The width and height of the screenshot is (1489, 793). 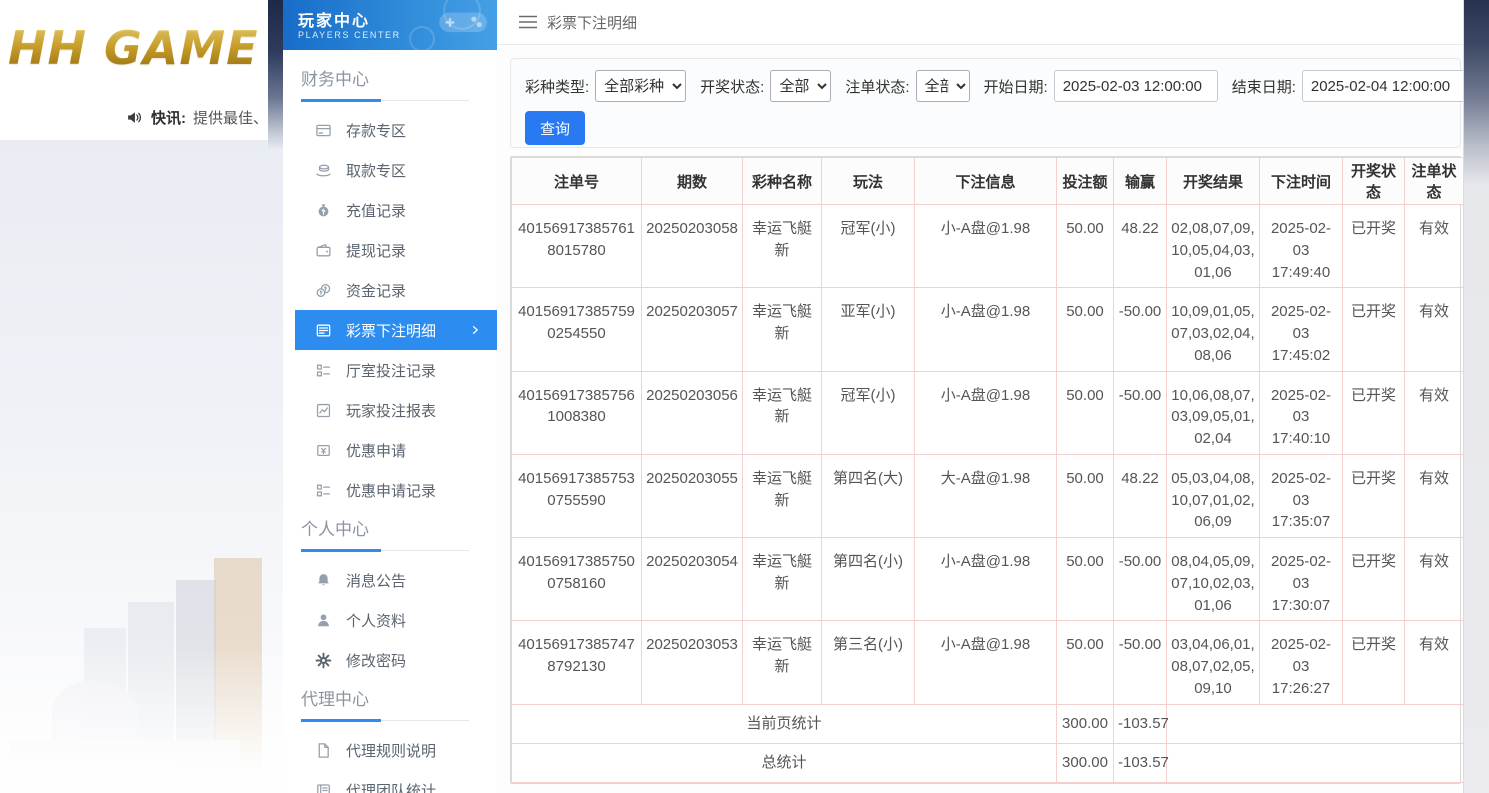 What do you see at coordinates (732, 87) in the screenshot?
I see `draw-status-label: 开奖状态:` at bounding box center [732, 87].